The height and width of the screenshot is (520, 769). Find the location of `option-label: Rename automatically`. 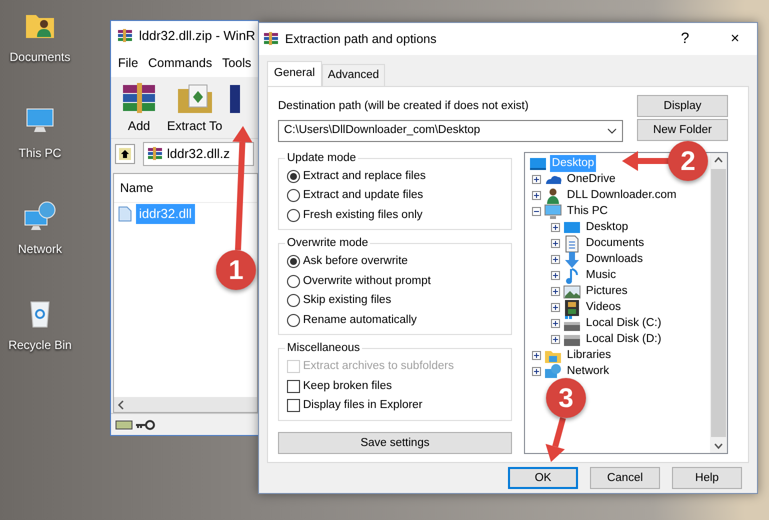

option-label: Rename automatically is located at coordinates (360, 320).